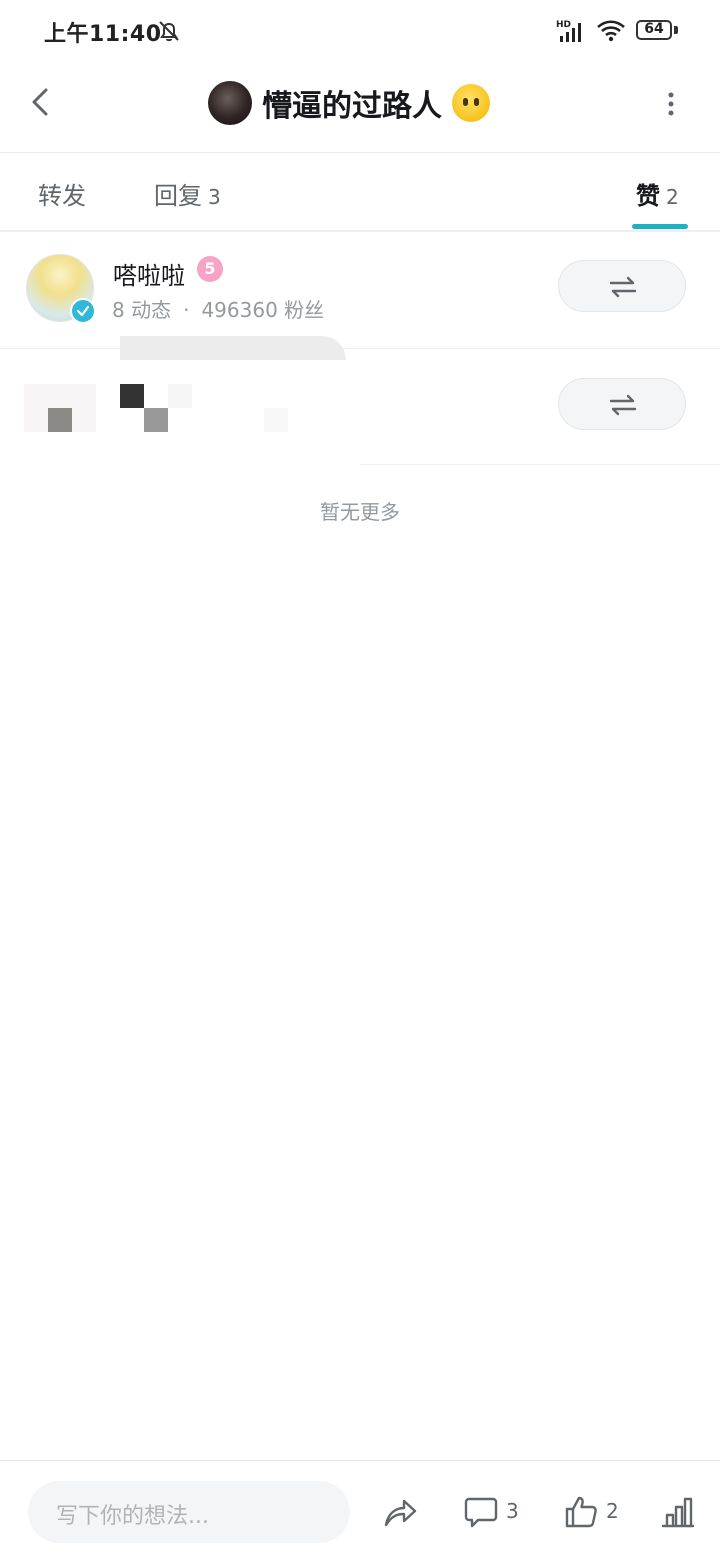  What do you see at coordinates (540, 464) in the screenshot?
I see `divider` at bounding box center [540, 464].